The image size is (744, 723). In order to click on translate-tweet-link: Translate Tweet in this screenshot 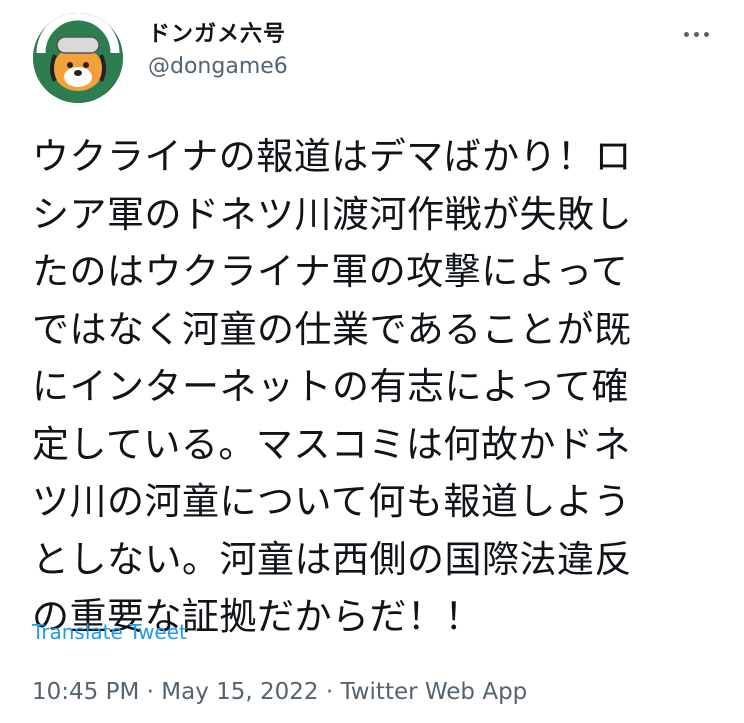, I will do `click(109, 632)`.